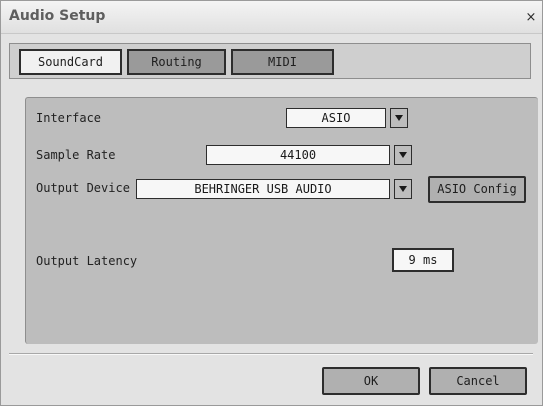 Image resolution: width=543 pixels, height=406 pixels. Describe the element at coordinates (176, 62) in the screenshot. I see `tab-routing: Routing` at that location.